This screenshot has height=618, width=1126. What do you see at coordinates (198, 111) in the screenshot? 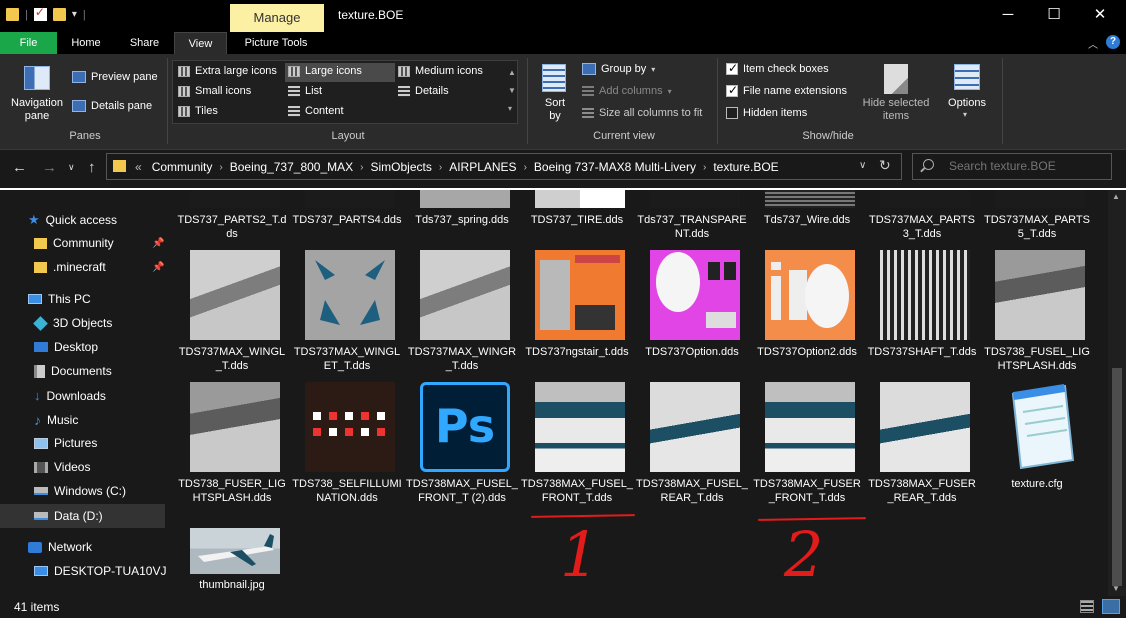
I see `layout-tiles: Tiles` at bounding box center [198, 111].